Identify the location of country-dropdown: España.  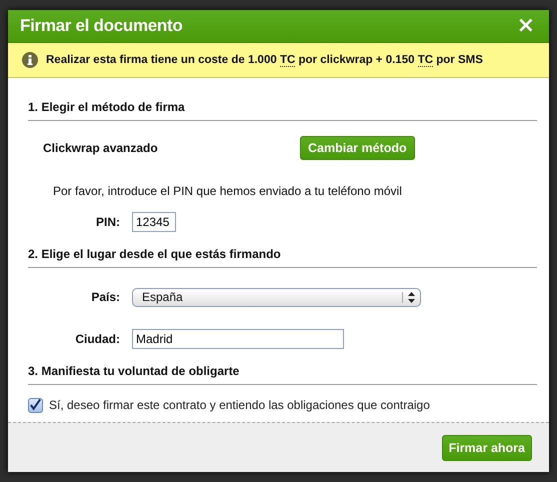
(276, 297).